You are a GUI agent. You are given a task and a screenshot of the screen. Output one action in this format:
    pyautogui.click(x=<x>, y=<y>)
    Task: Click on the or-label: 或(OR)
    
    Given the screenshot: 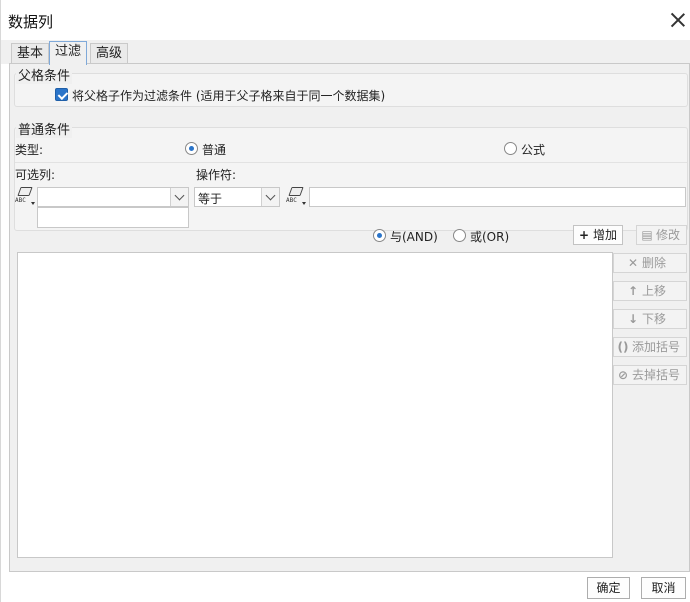 What is the action you would take?
    pyautogui.click(x=490, y=237)
    